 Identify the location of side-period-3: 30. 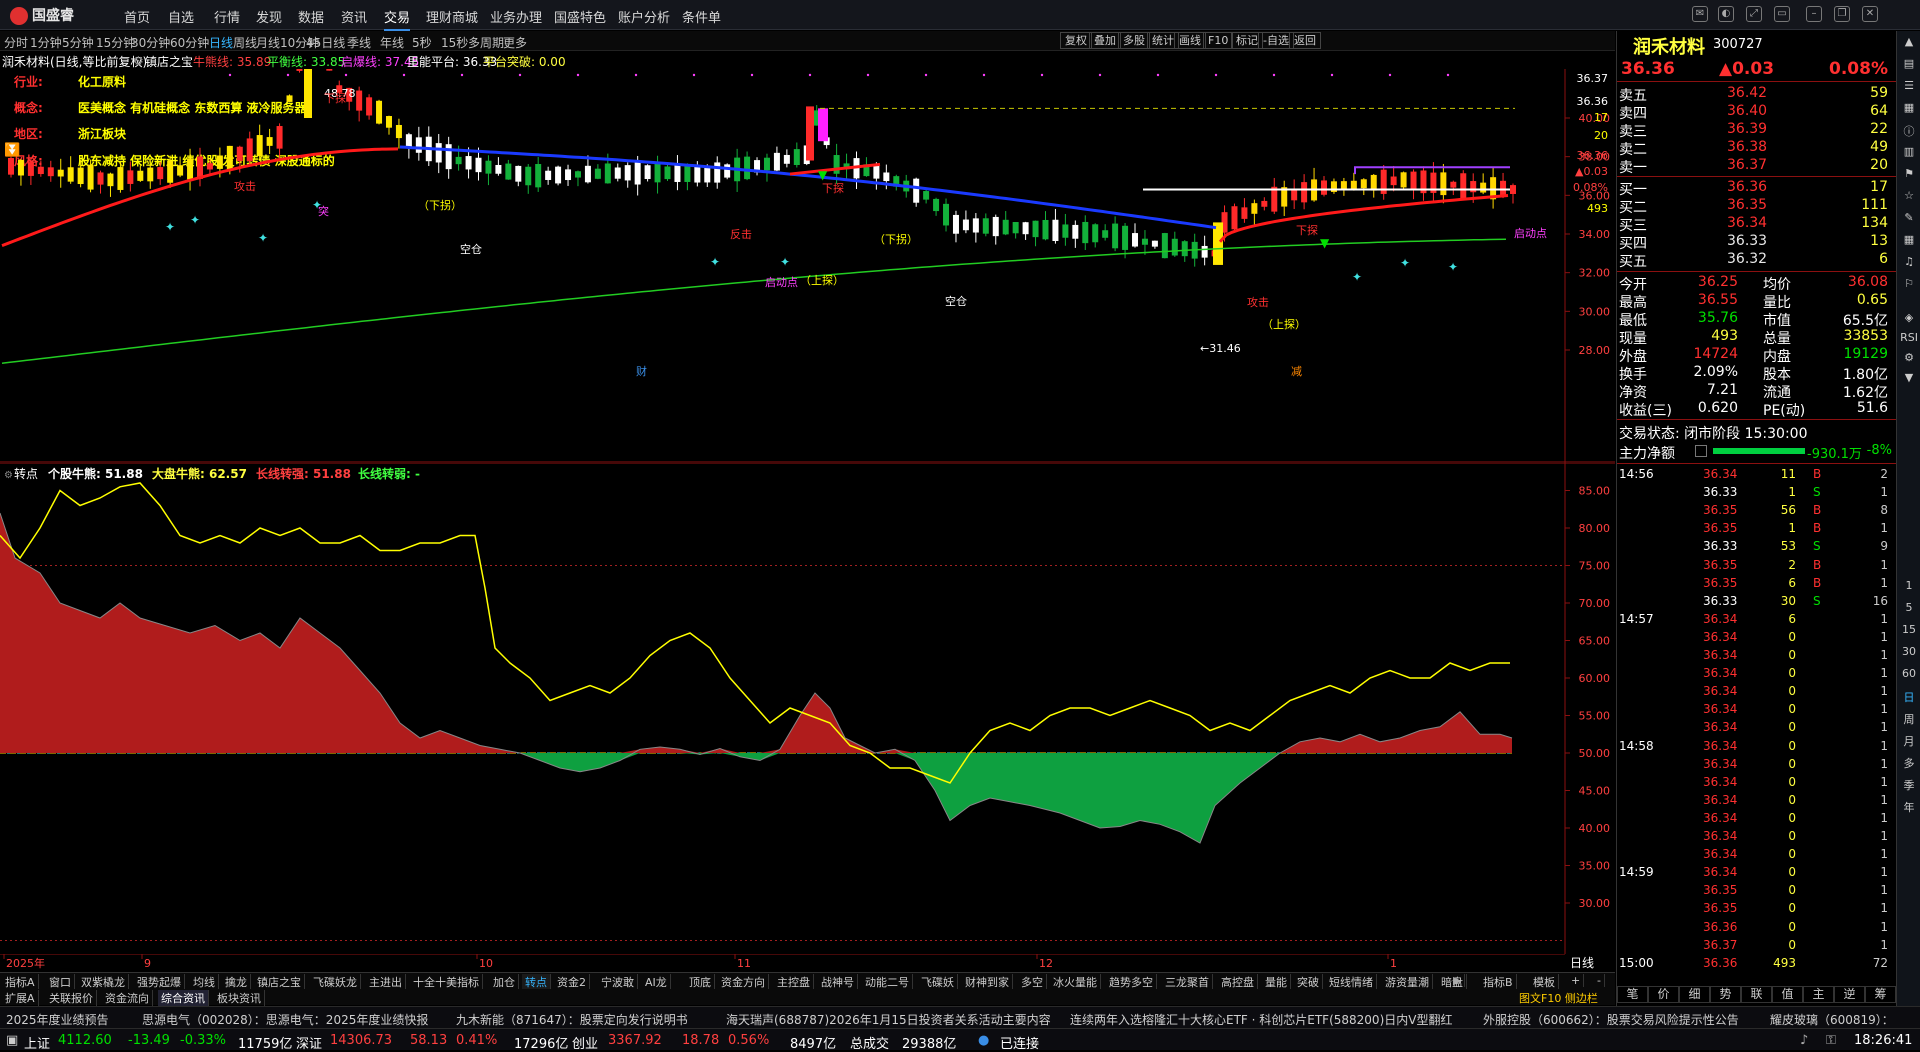
(1909, 654).